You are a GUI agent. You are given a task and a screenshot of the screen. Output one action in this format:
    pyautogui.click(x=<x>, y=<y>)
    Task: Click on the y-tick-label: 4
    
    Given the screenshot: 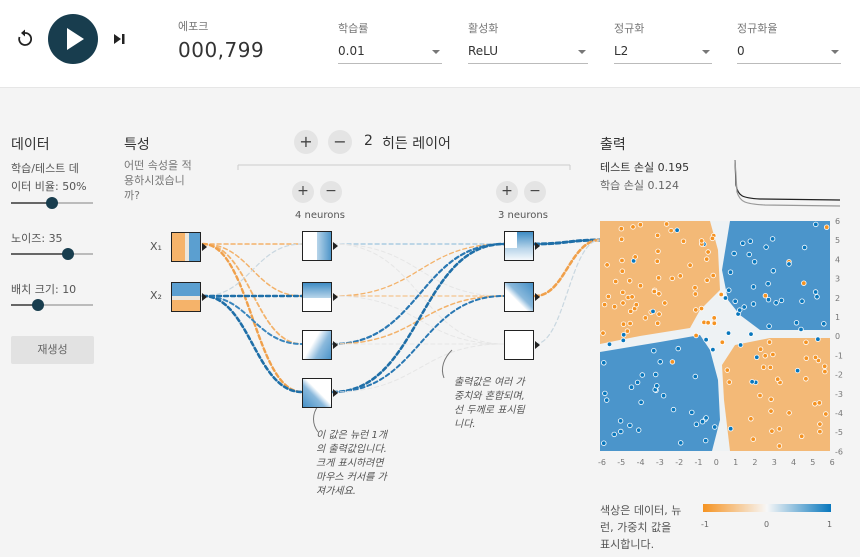 What is the action you would take?
    pyautogui.click(x=837, y=259)
    